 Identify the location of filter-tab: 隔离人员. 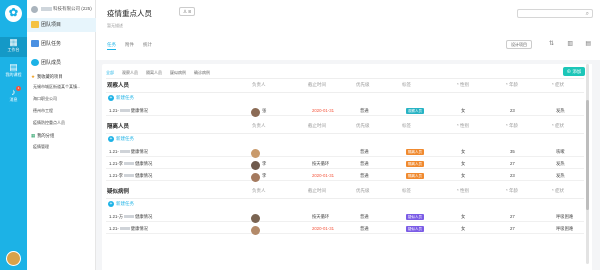
(154, 73).